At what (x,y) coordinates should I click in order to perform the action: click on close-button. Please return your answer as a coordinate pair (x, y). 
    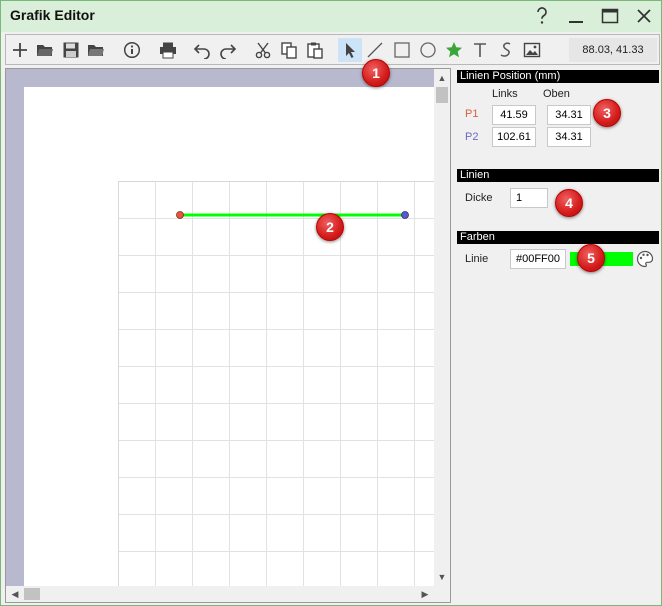
    Looking at the image, I should click on (644, 16).